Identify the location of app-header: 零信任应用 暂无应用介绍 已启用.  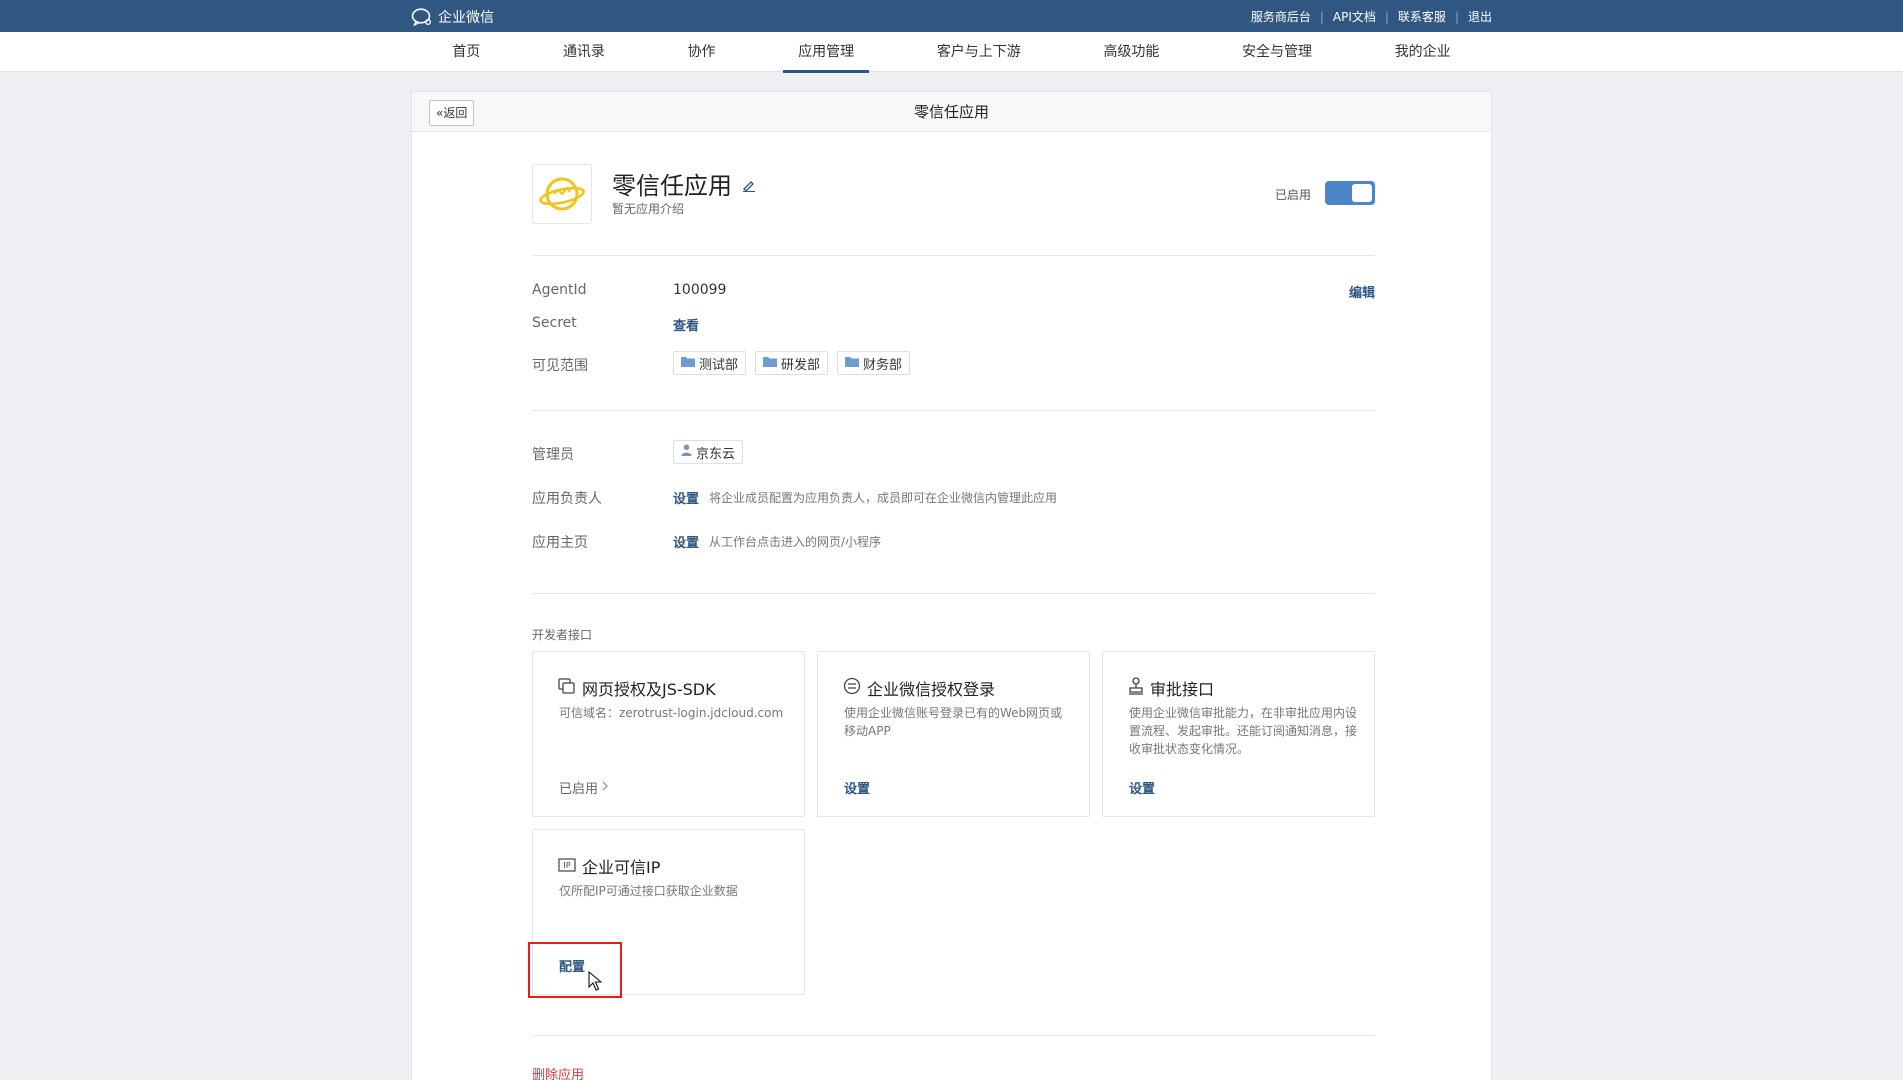
(953, 210).